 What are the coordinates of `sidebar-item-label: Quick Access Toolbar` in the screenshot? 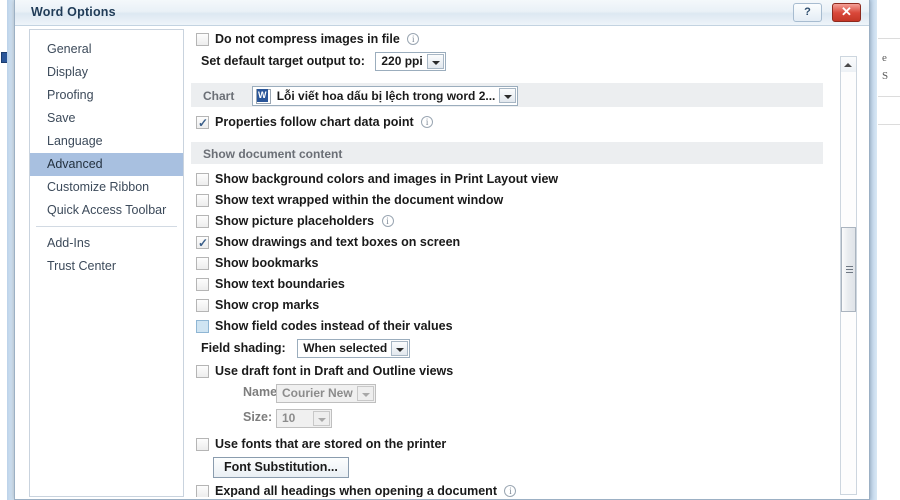 It's located at (107, 210).